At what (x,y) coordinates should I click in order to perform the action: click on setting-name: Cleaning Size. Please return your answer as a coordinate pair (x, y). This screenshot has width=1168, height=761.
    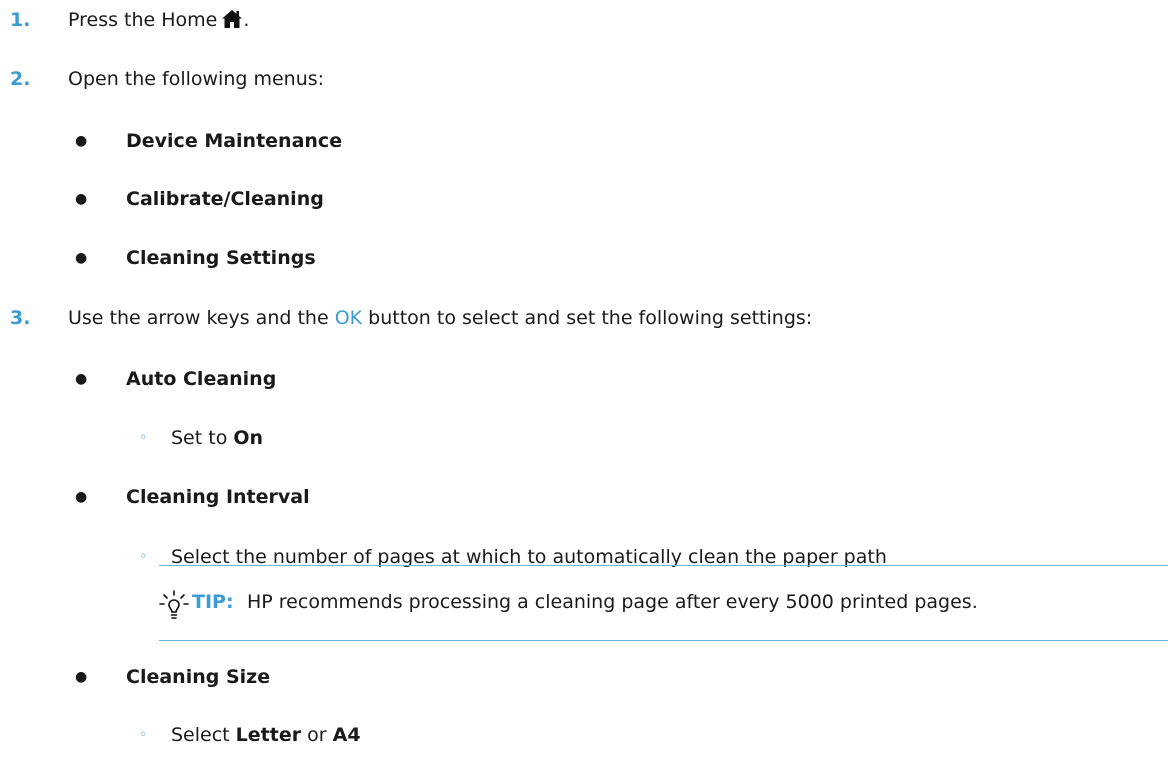
    Looking at the image, I should click on (198, 677).